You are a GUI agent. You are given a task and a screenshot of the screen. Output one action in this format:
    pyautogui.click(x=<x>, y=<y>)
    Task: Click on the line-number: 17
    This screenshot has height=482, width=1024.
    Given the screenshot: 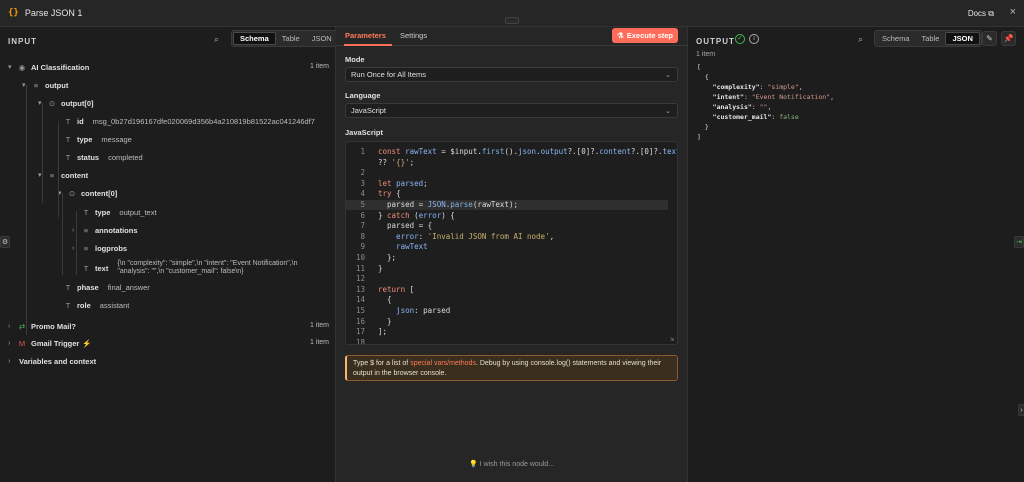 What is the action you would take?
    pyautogui.click(x=360, y=332)
    